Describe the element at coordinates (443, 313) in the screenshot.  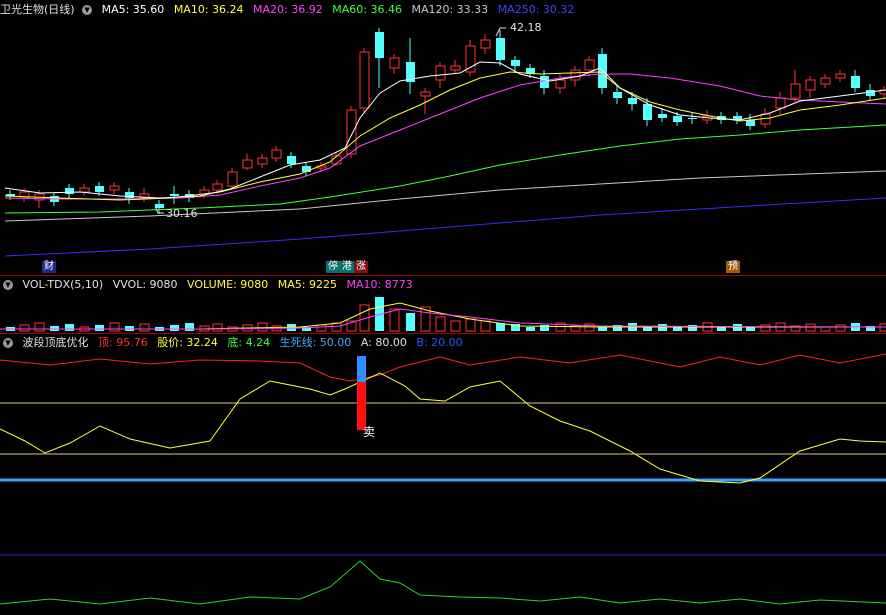
I see `volume-chart` at that location.